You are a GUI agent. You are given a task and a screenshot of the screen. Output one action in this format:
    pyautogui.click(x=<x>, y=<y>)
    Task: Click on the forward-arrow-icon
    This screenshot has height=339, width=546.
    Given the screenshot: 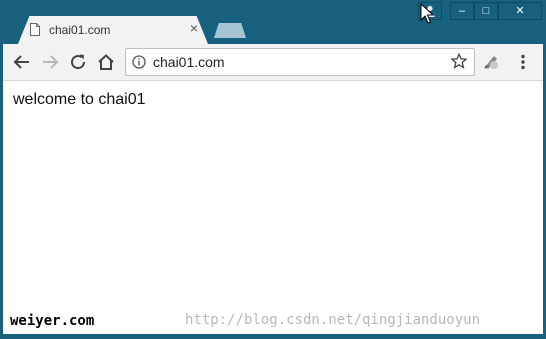 What is the action you would take?
    pyautogui.click(x=50, y=62)
    